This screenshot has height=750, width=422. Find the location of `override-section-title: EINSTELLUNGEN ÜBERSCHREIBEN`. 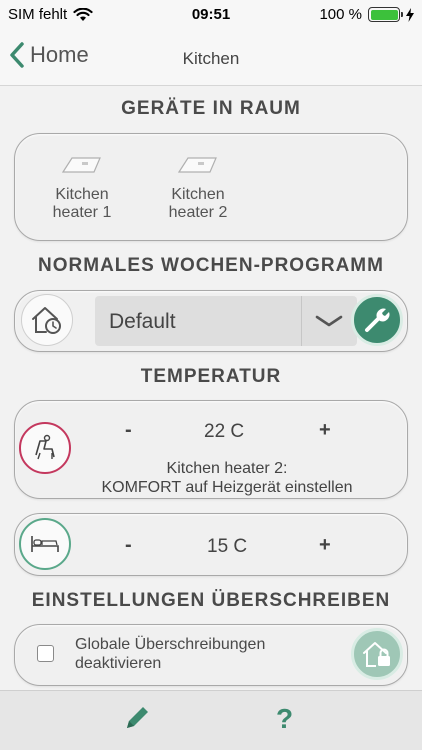

override-section-title: EINSTELLUNGEN ÜBERSCHREIBEN is located at coordinates (211, 600).